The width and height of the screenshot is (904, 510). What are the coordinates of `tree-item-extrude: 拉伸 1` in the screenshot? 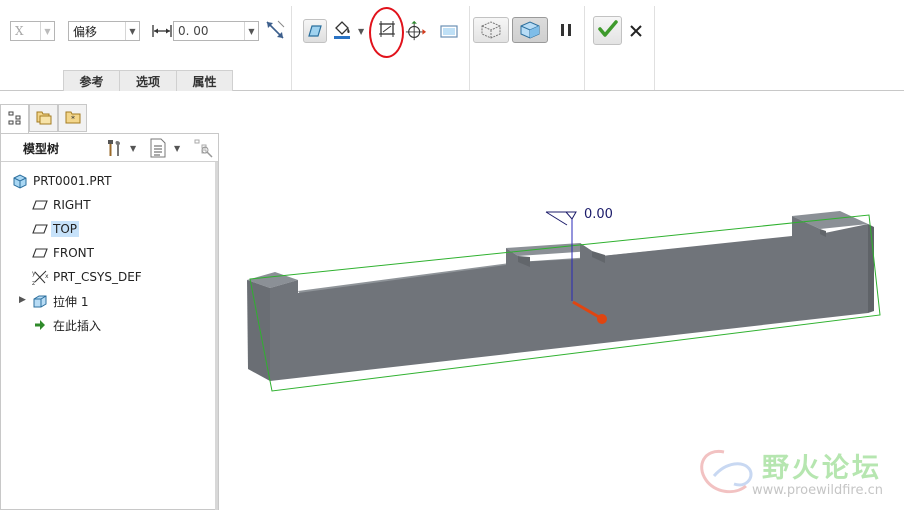 It's located at (59, 301).